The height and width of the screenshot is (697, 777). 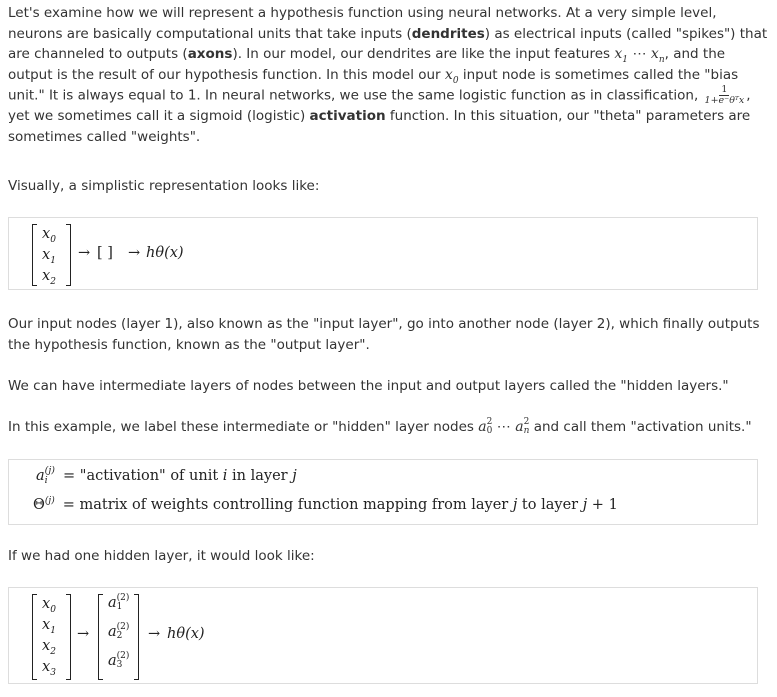 I want to click on activation-text-b: and call them "activation units.", so click(x=640, y=427).